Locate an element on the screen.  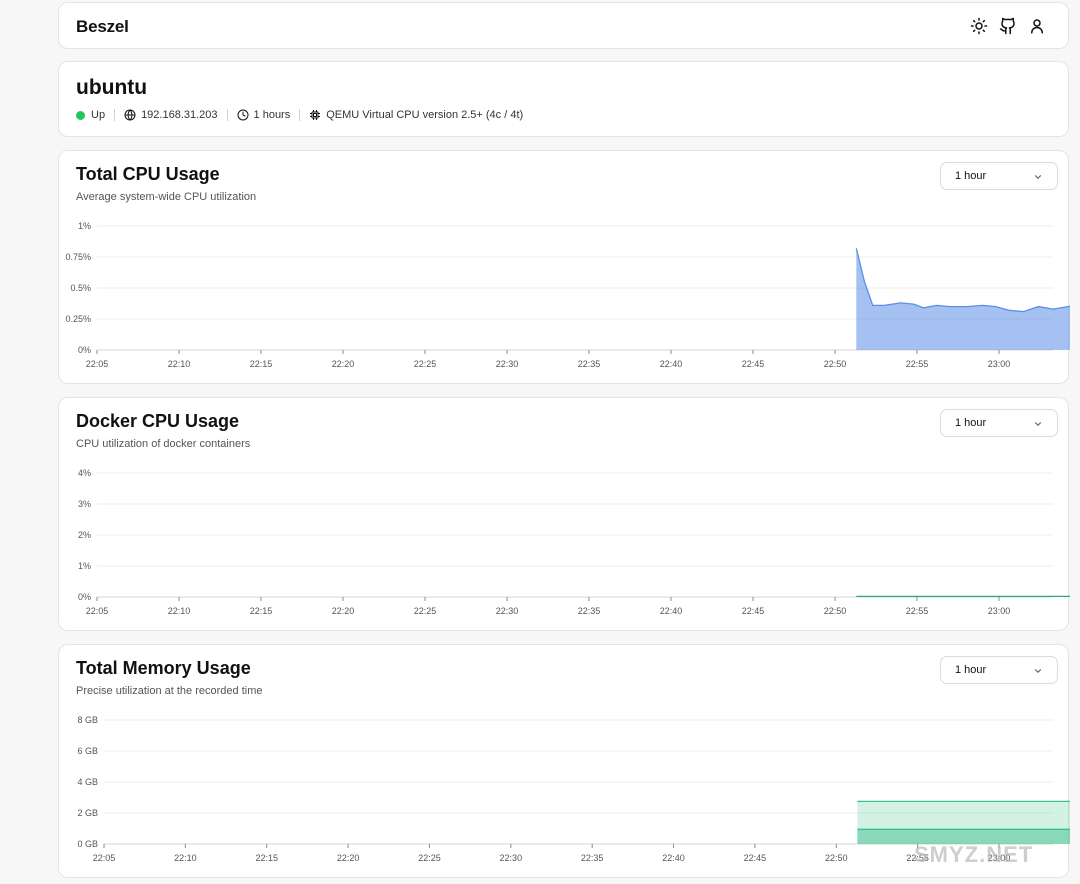
cpu-model: QEMU Virtual CPU version 2.5+ (4c / 4t) is located at coordinates (425, 115).